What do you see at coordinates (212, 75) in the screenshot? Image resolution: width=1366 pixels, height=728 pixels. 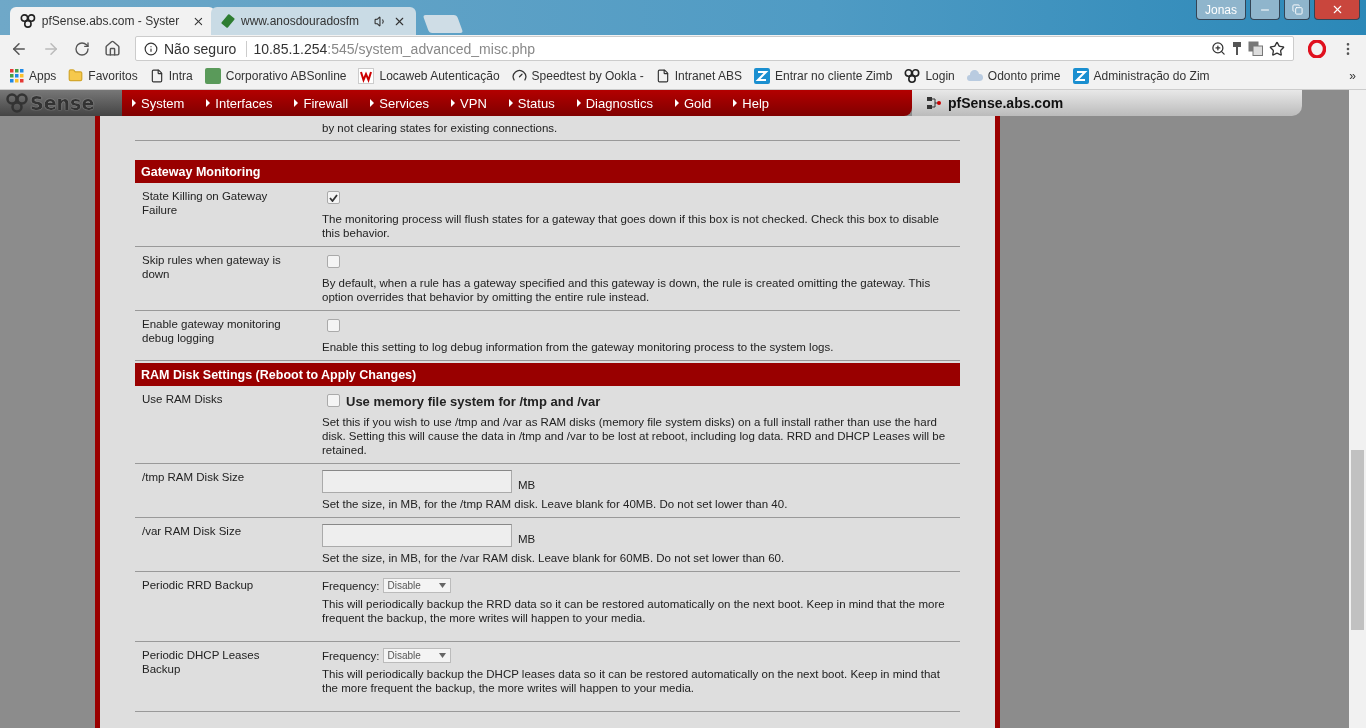 I see `site-icon` at bounding box center [212, 75].